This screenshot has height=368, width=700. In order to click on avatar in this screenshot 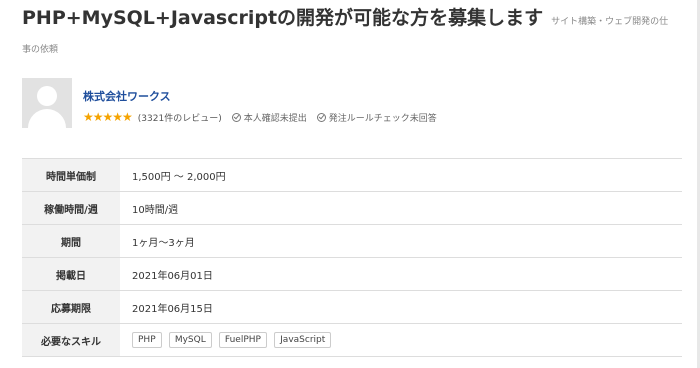, I will do `click(47, 103)`.